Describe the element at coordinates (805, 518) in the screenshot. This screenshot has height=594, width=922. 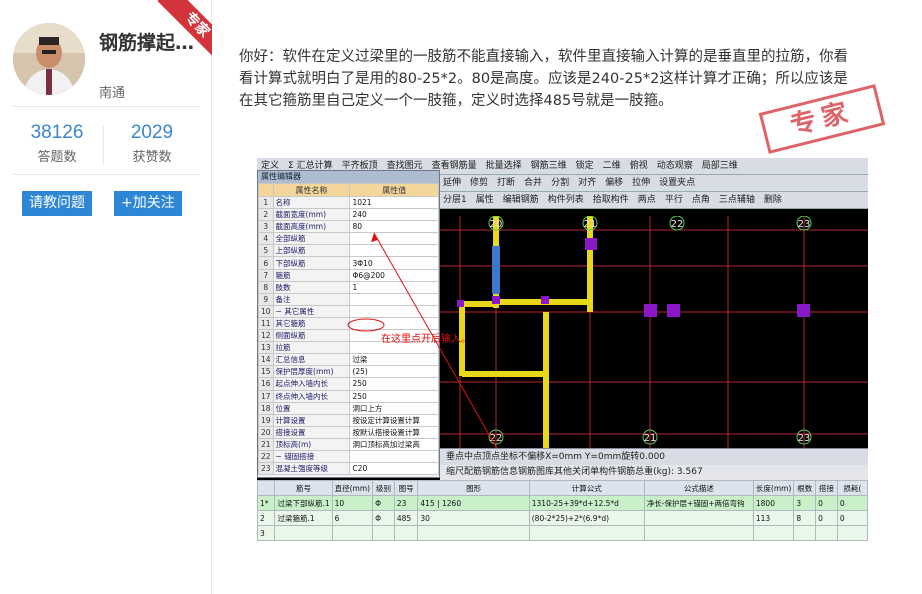
I see `table-cell: 8` at that location.